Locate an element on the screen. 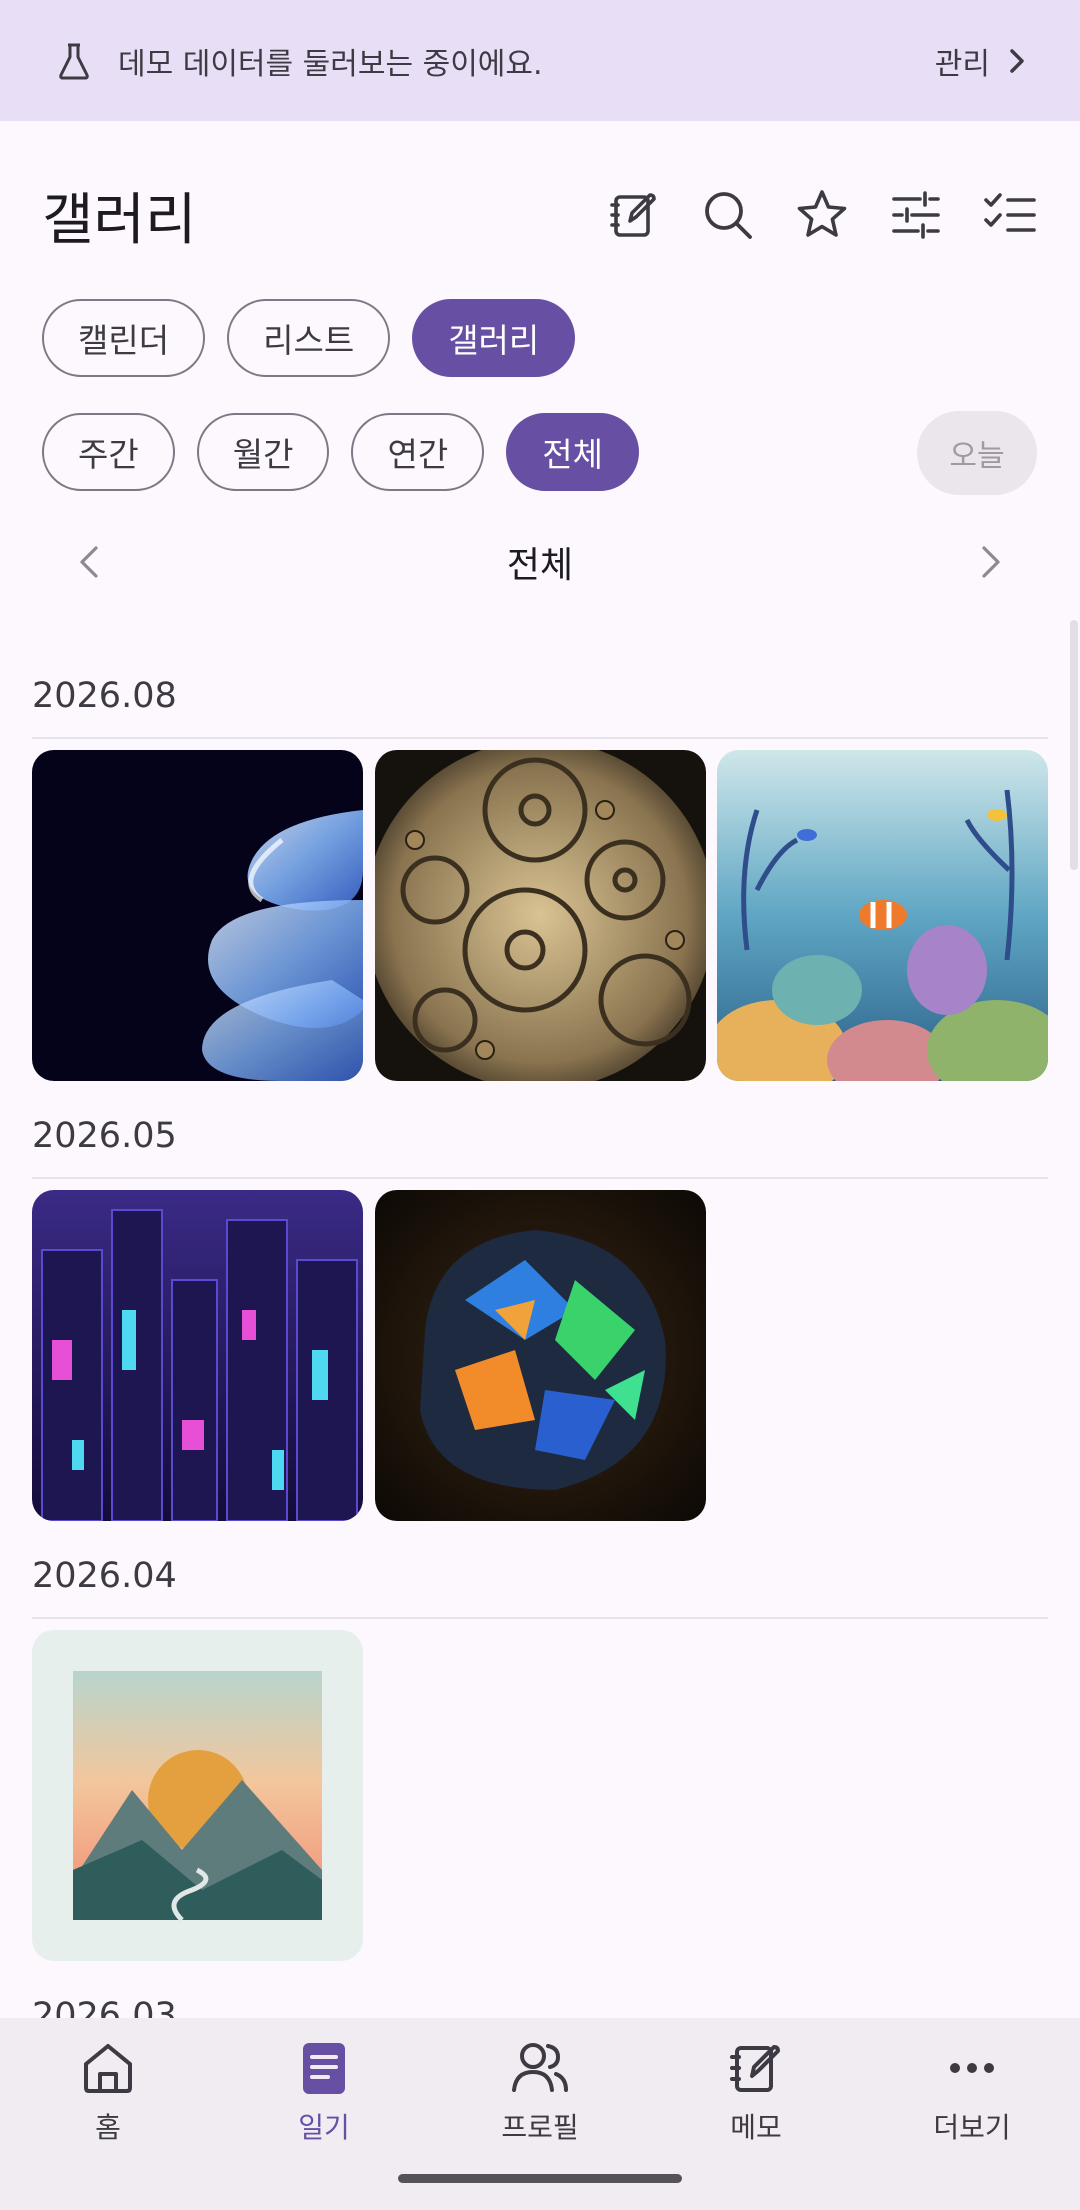  demo-banner: 데모 데이터를 둘러보는 중이에요. 관리 is located at coordinates (540, 60).